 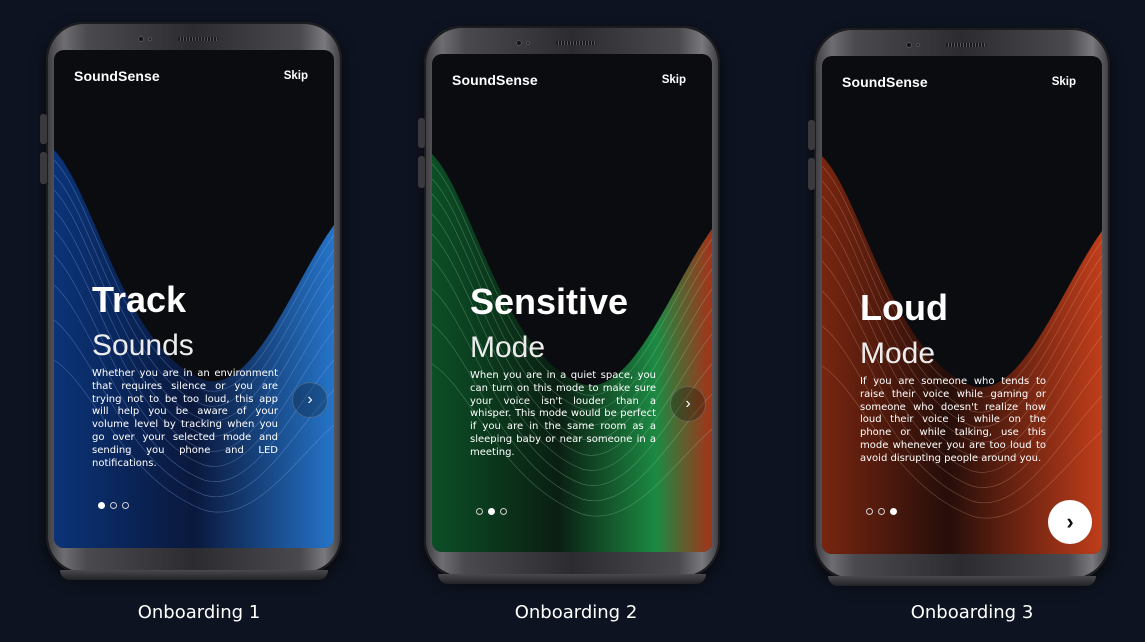 What do you see at coordinates (549, 301) in the screenshot?
I see `screen-title: Sensitive` at bounding box center [549, 301].